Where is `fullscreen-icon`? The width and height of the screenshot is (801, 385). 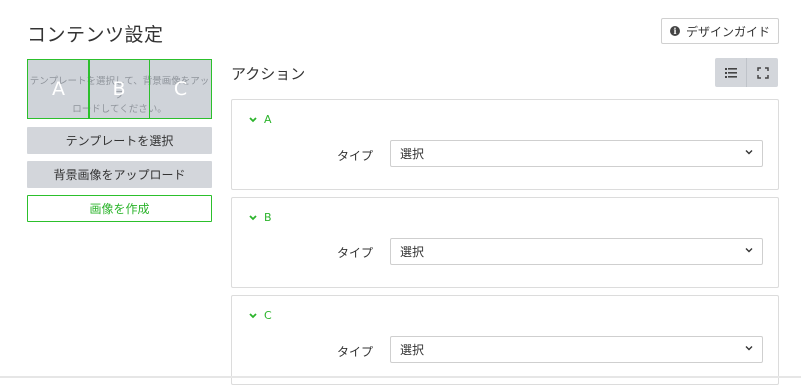 fullscreen-icon is located at coordinates (762, 72).